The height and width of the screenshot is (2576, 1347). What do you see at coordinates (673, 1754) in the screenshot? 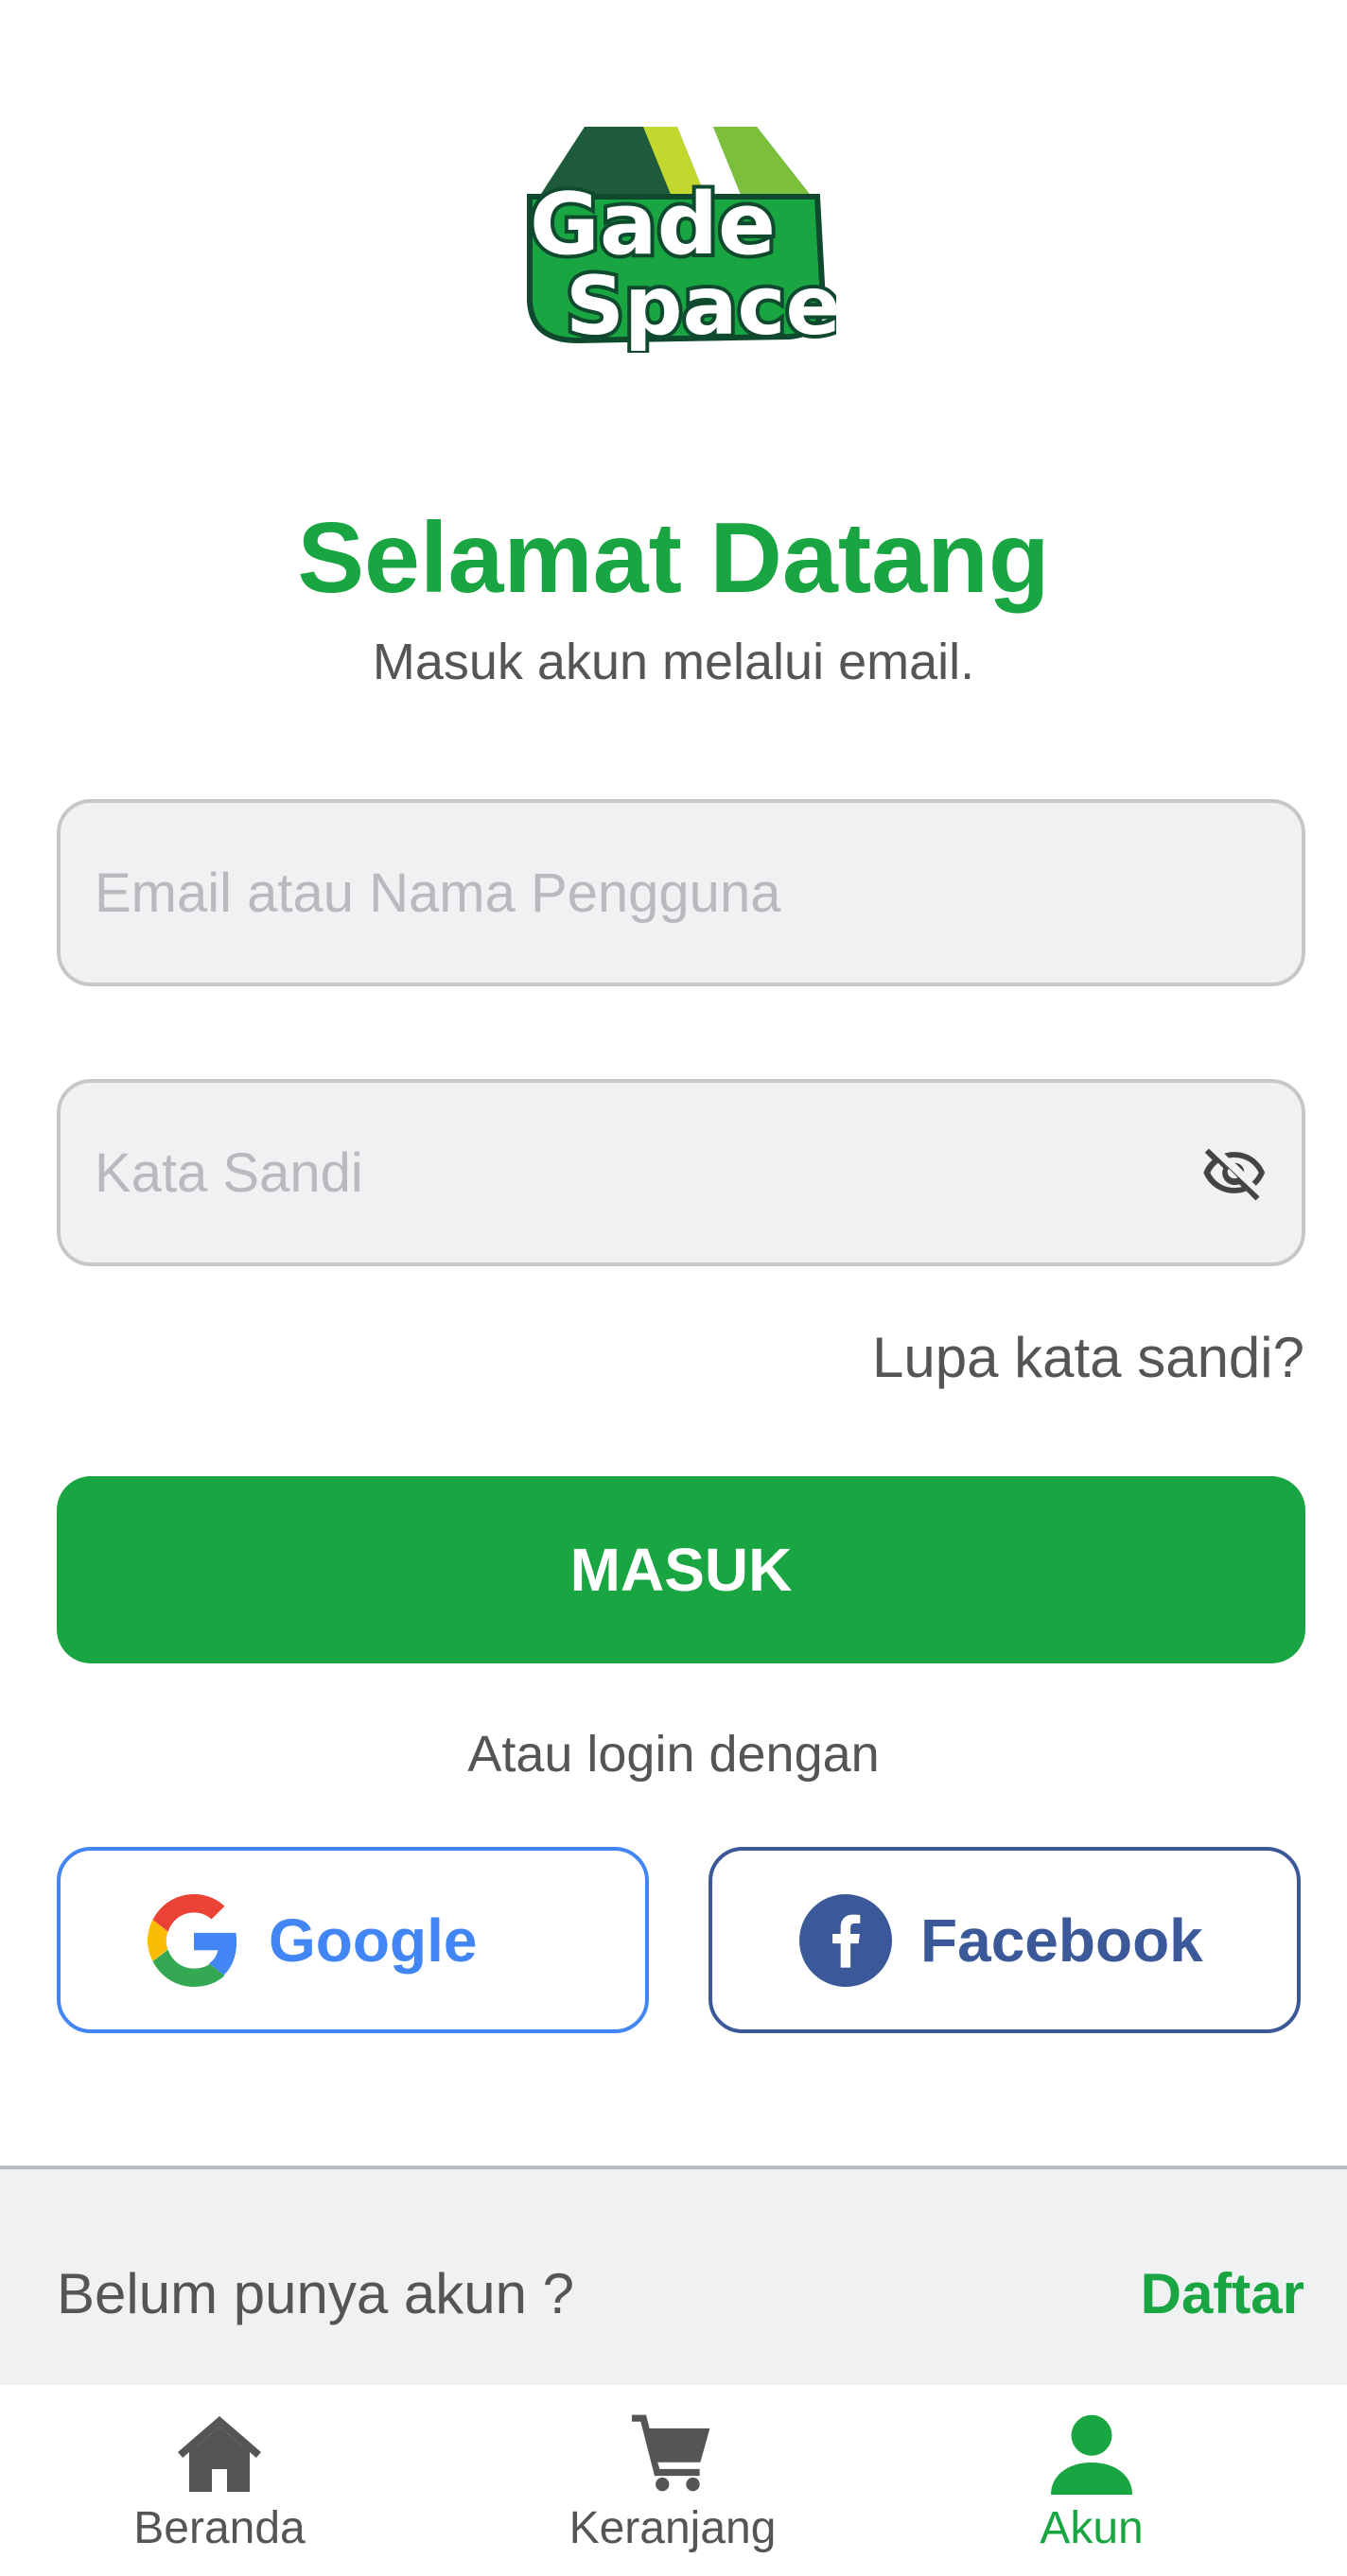
I see `social-divider-text: Atau login dengan` at bounding box center [673, 1754].